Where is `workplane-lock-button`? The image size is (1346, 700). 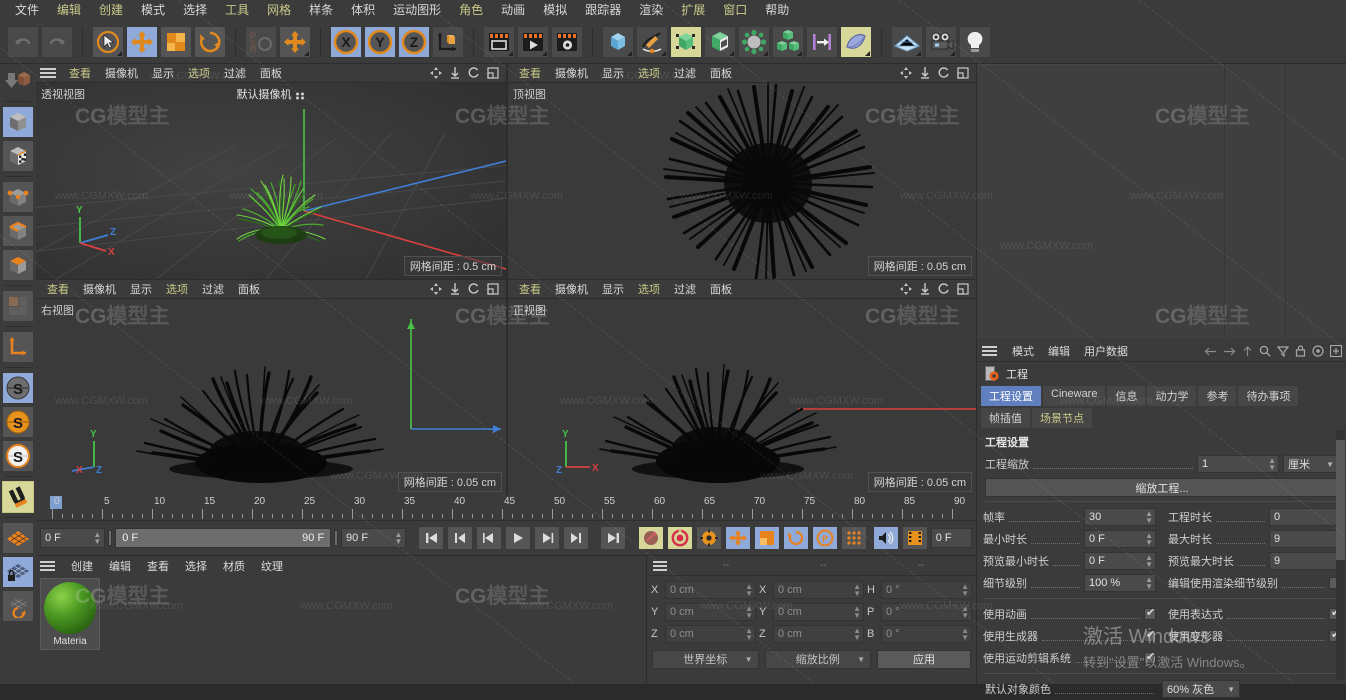 workplane-lock-button is located at coordinates (18, 572).